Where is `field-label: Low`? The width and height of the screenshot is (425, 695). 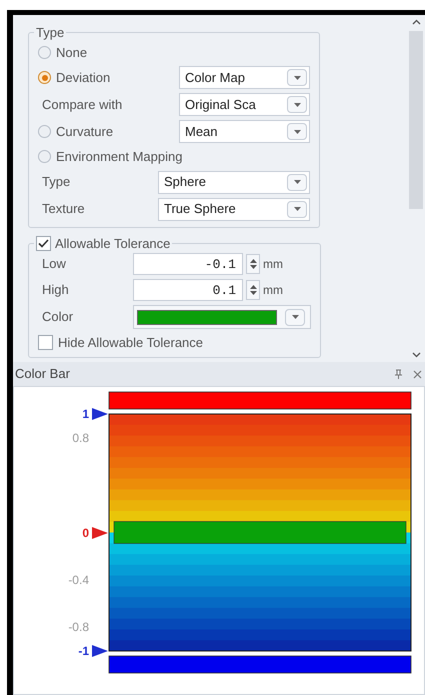
field-label: Low is located at coordinates (54, 264).